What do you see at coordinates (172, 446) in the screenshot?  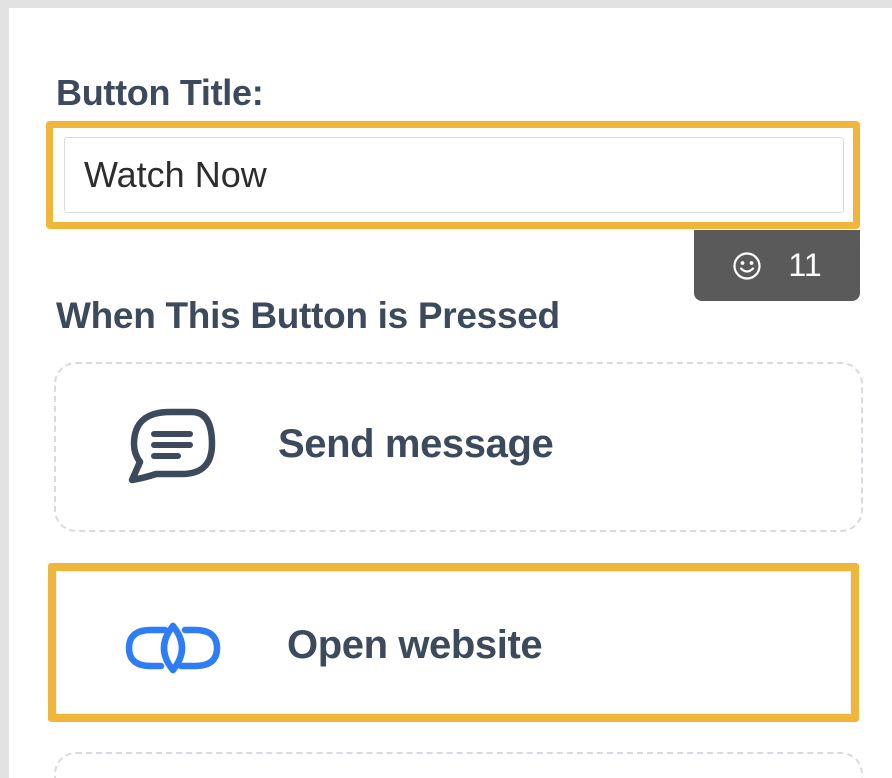 I see `message-bubble-icon` at bounding box center [172, 446].